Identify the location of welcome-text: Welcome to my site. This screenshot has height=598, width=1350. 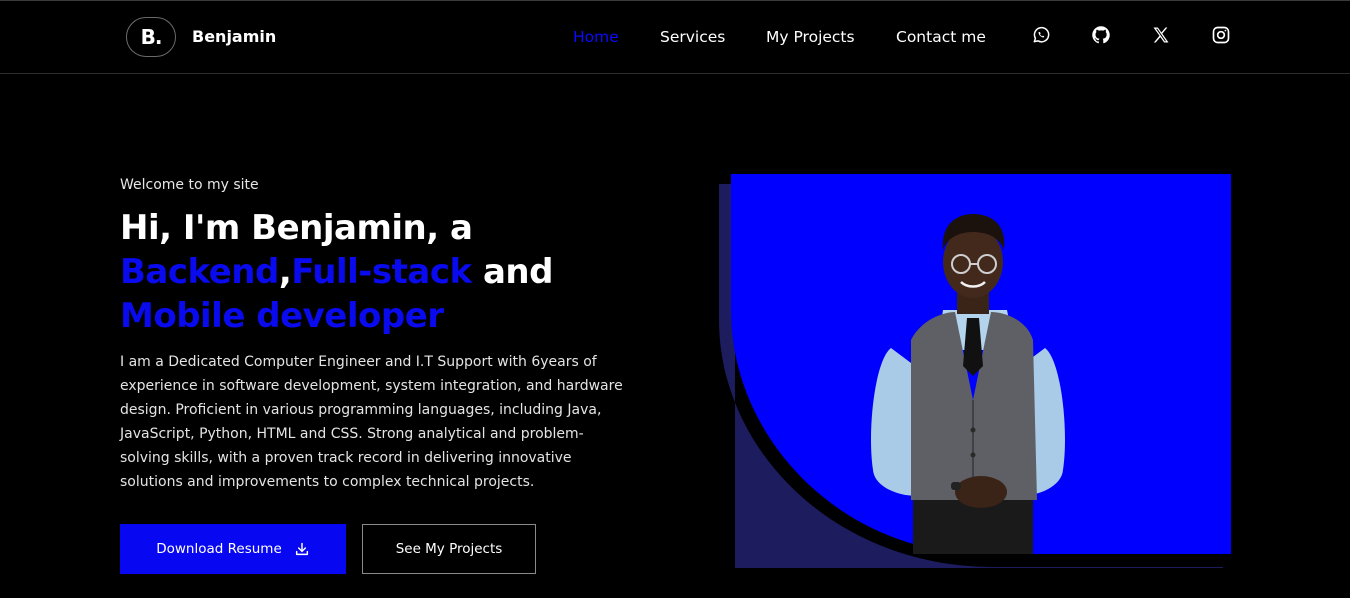
(189, 185).